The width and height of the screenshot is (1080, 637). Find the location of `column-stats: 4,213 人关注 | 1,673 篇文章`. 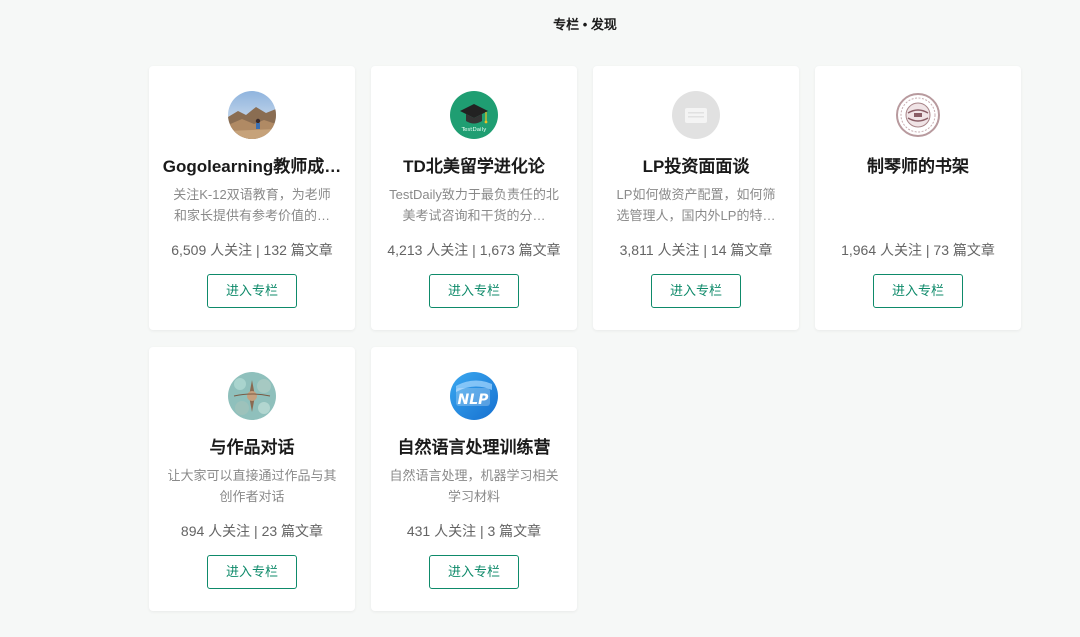

column-stats: 4,213 人关注 | 1,673 篇文章 is located at coordinates (474, 250).